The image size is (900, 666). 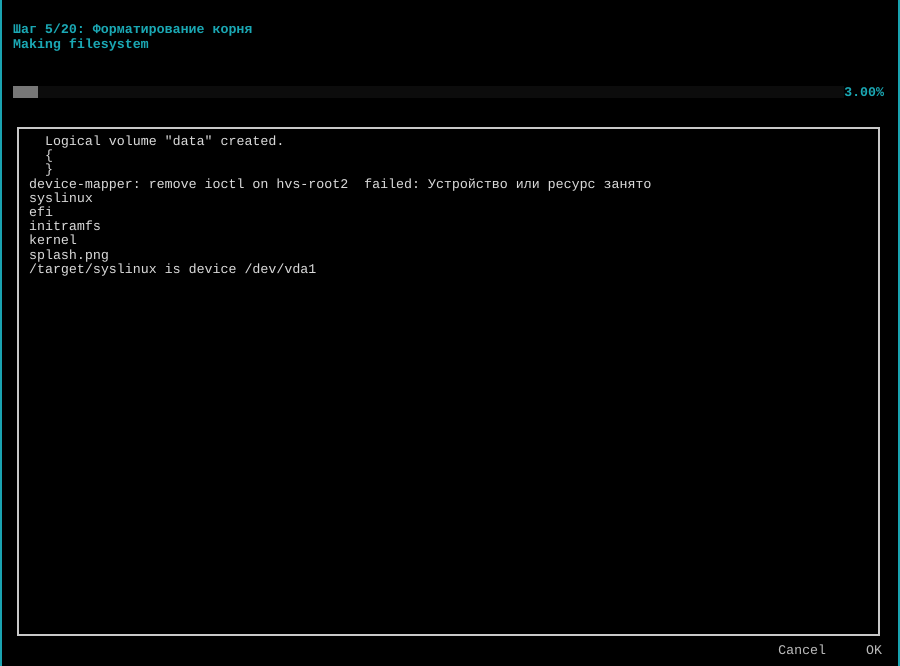 What do you see at coordinates (165, 142) in the screenshot?
I see `log-line: Logical volume "data" created.` at bounding box center [165, 142].